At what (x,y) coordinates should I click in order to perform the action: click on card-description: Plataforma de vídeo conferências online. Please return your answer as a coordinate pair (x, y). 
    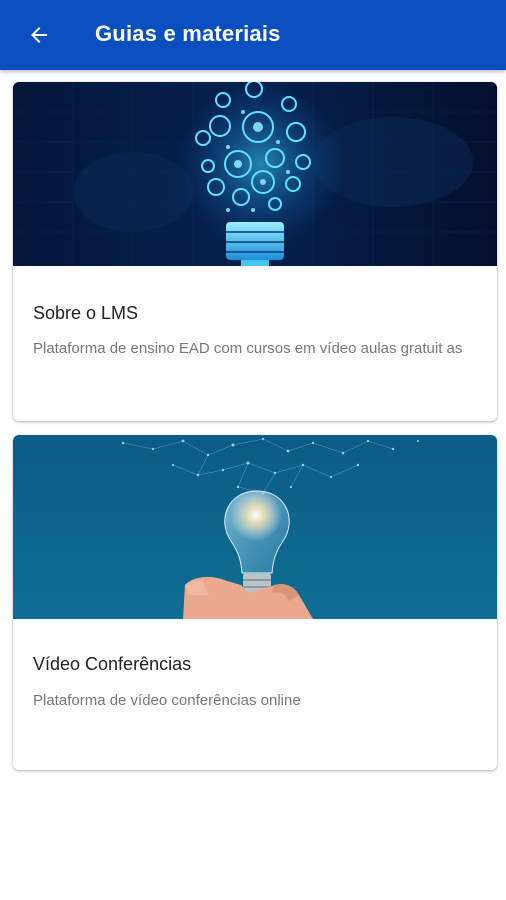
    Looking at the image, I should click on (167, 700).